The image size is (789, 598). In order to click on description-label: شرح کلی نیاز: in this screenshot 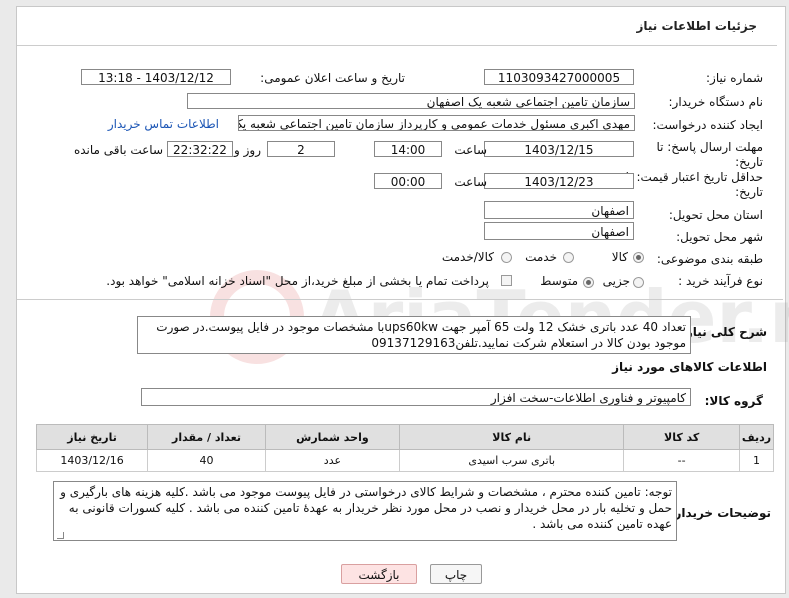, I will do `click(724, 332)`.